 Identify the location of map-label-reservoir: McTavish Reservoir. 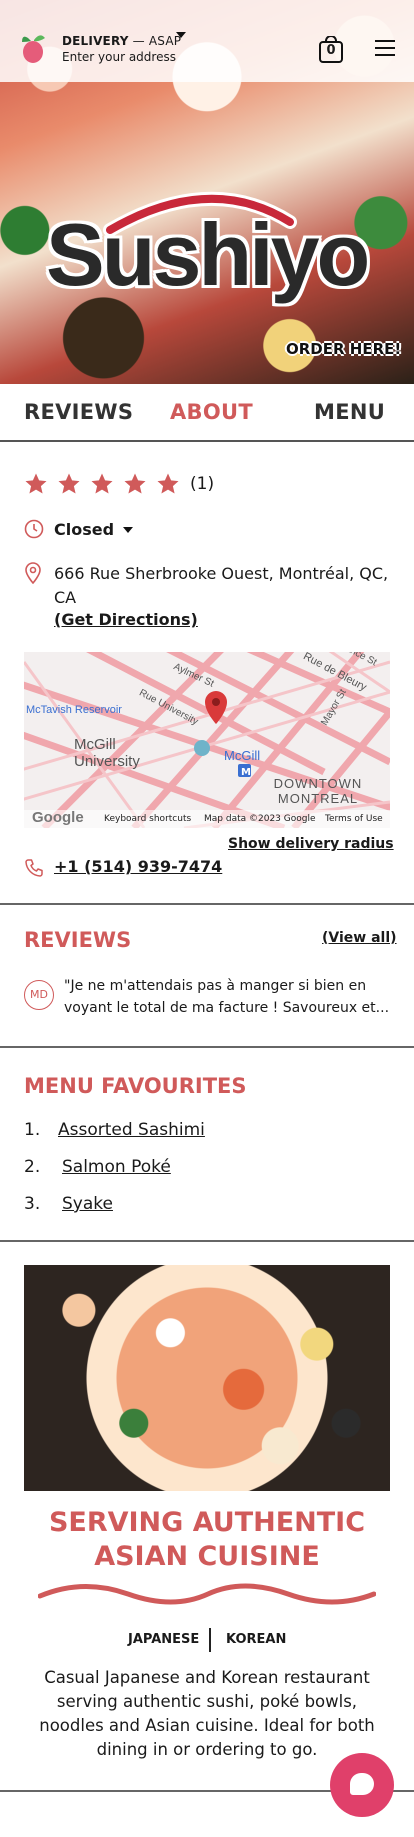
(74, 710).